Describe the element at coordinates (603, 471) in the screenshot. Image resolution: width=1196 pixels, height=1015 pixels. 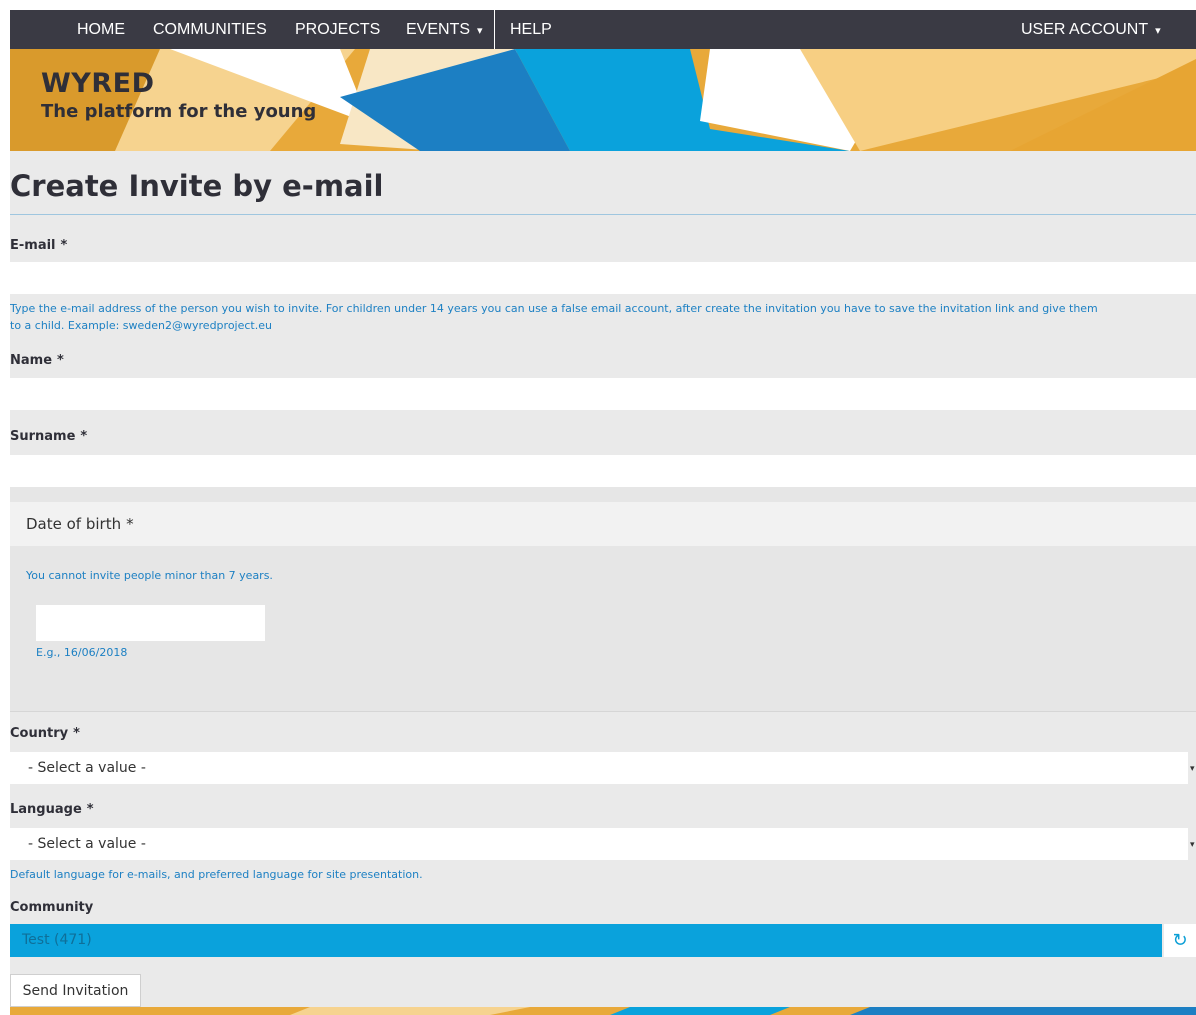
I see `surname-field` at that location.